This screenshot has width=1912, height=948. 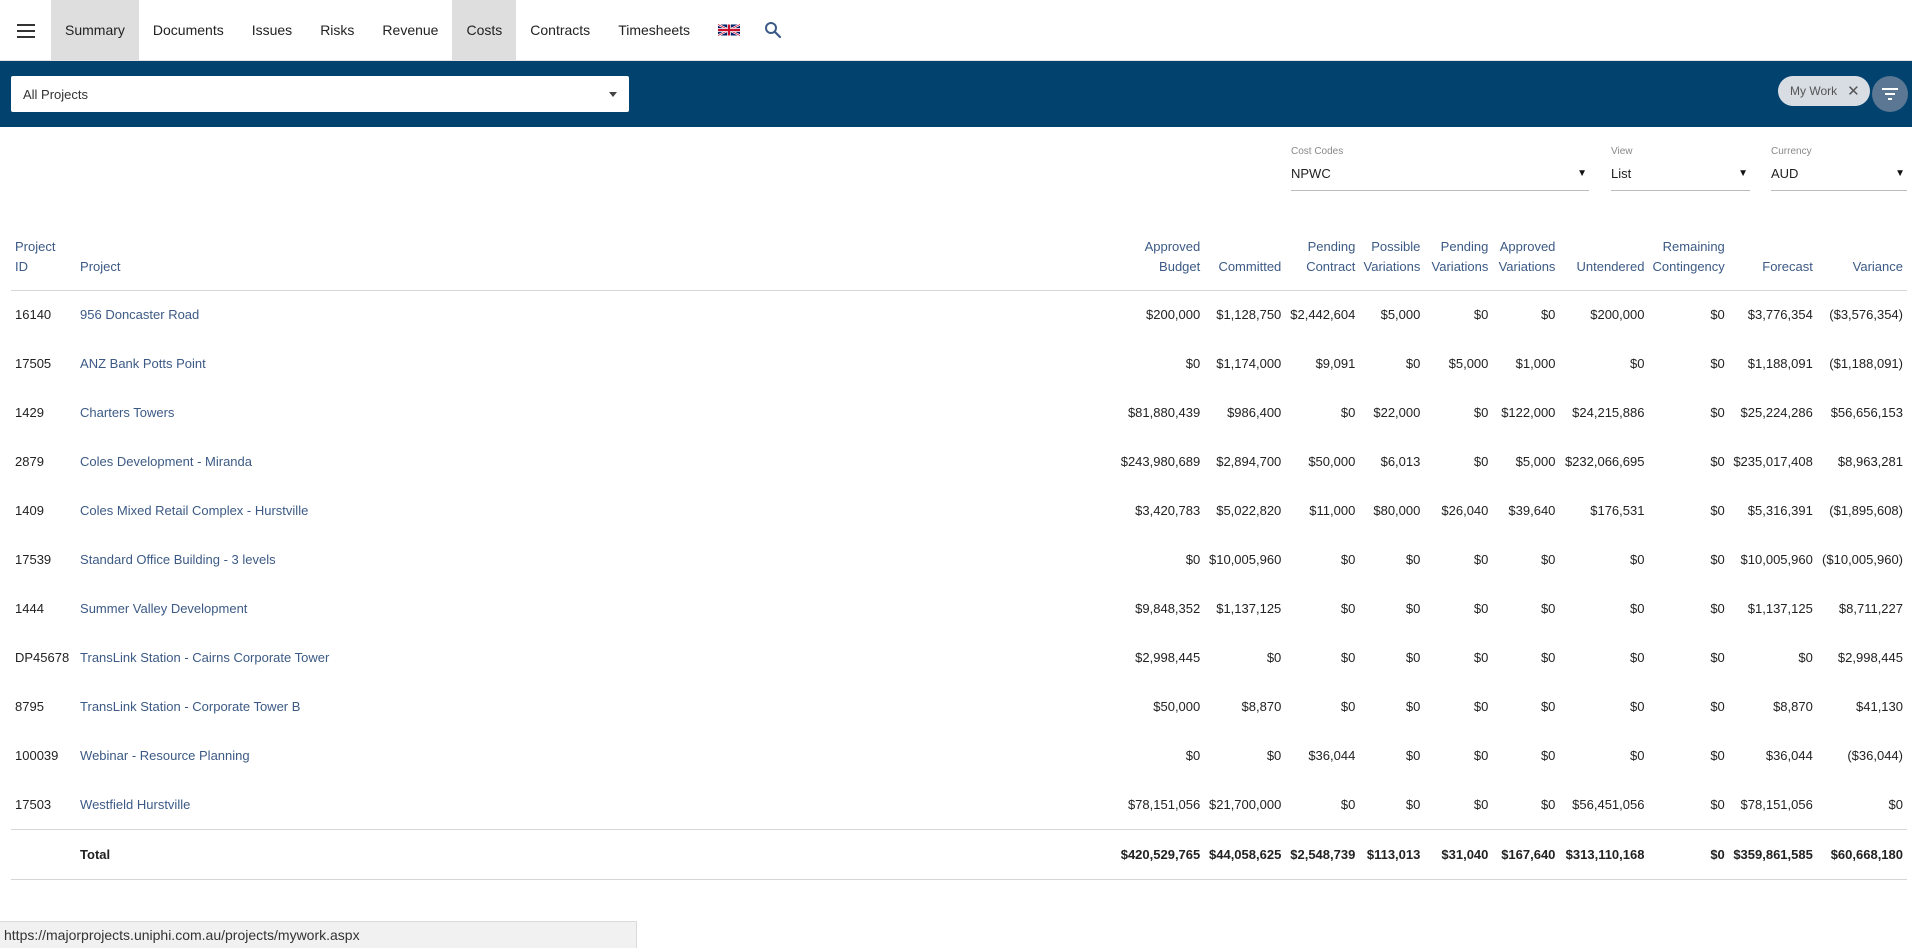 What do you see at coordinates (1776, 412) in the screenshot?
I see `forecast-cell: $25,224,286` at bounding box center [1776, 412].